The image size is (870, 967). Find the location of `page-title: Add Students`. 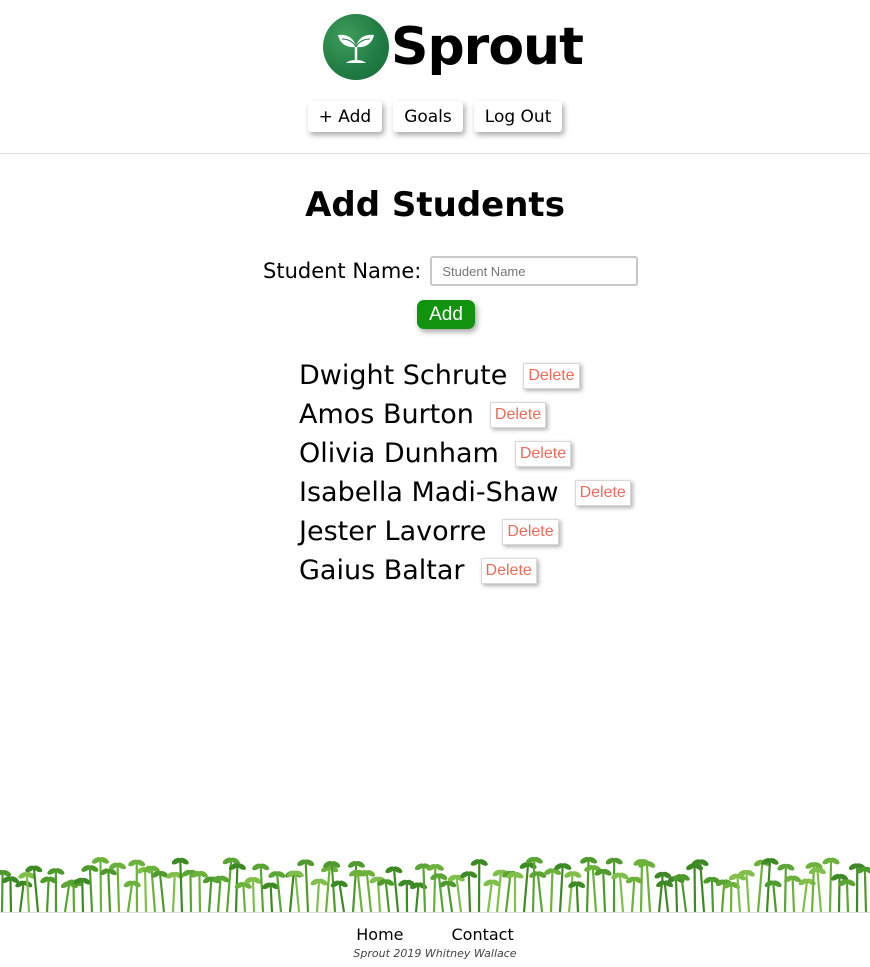

page-title: Add Students is located at coordinates (435, 205).